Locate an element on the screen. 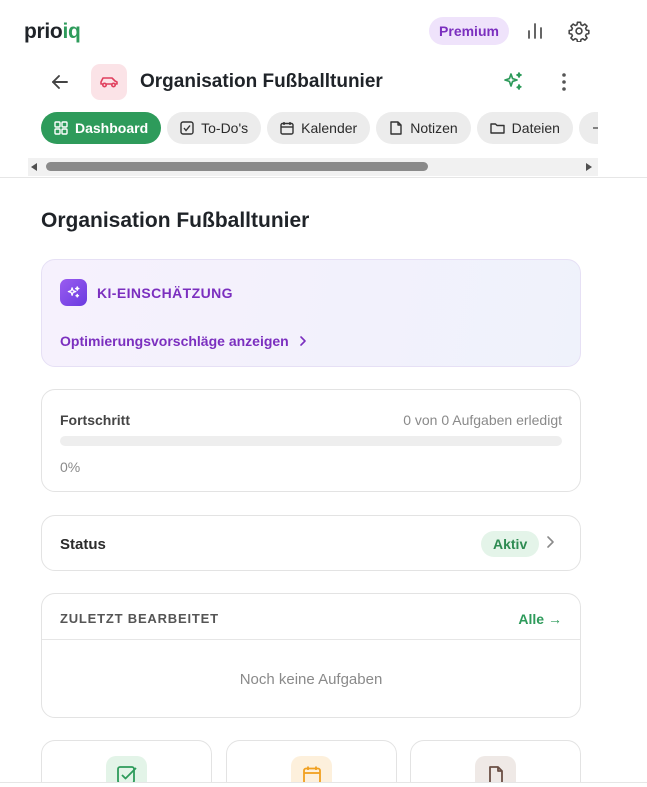 This screenshot has height=787, width=647. tab-notes: Notizen is located at coordinates (423, 128).